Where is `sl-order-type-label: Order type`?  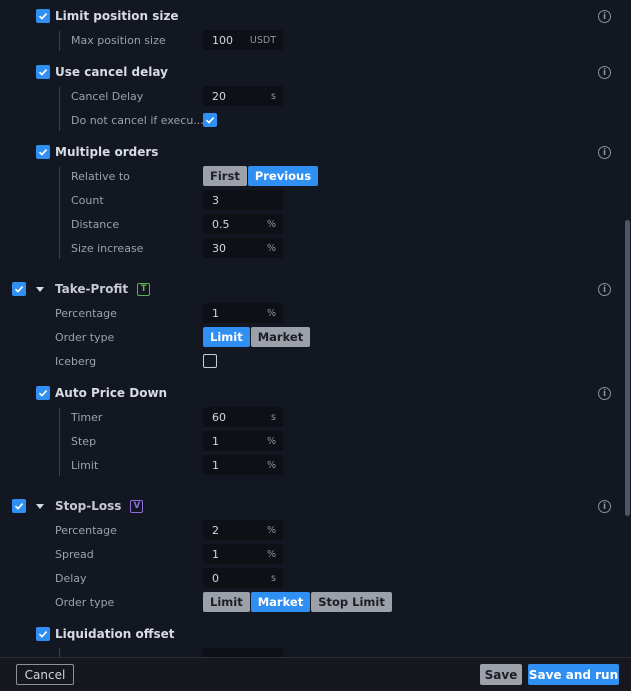
sl-order-type-label: Order type is located at coordinates (85, 602).